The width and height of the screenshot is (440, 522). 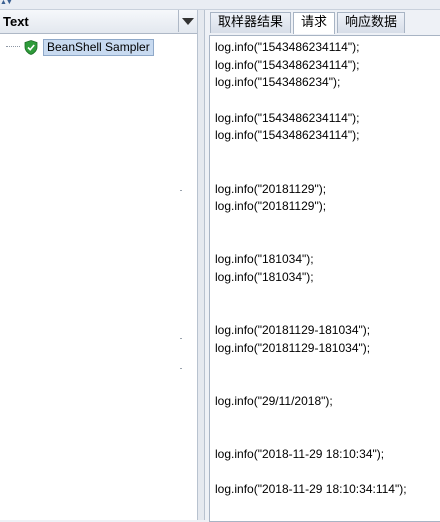 I want to click on collapse-arrows-icon: ▲▼, so click(x=11, y=3).